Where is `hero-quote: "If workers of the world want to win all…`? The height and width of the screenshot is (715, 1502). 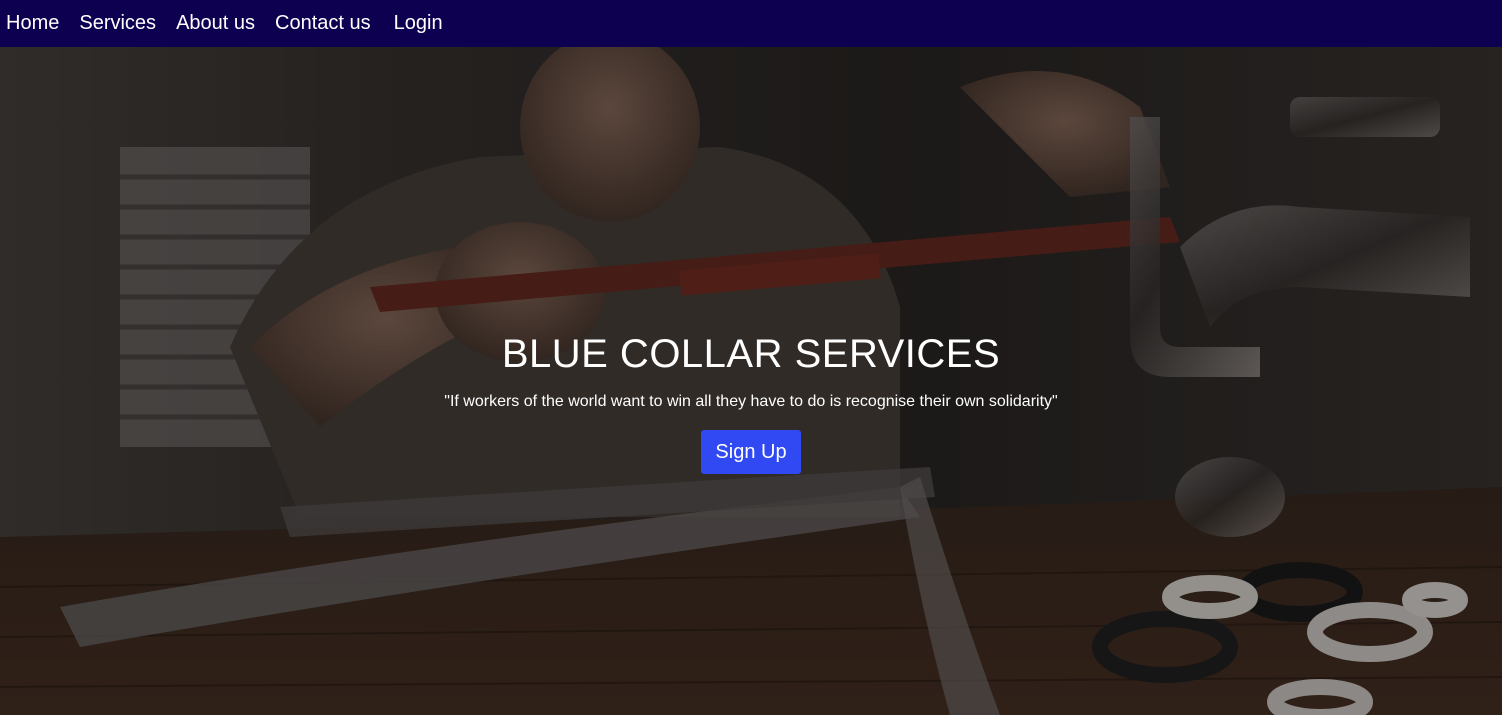
hero-quote: "If workers of the world want to win all… is located at coordinates (751, 401).